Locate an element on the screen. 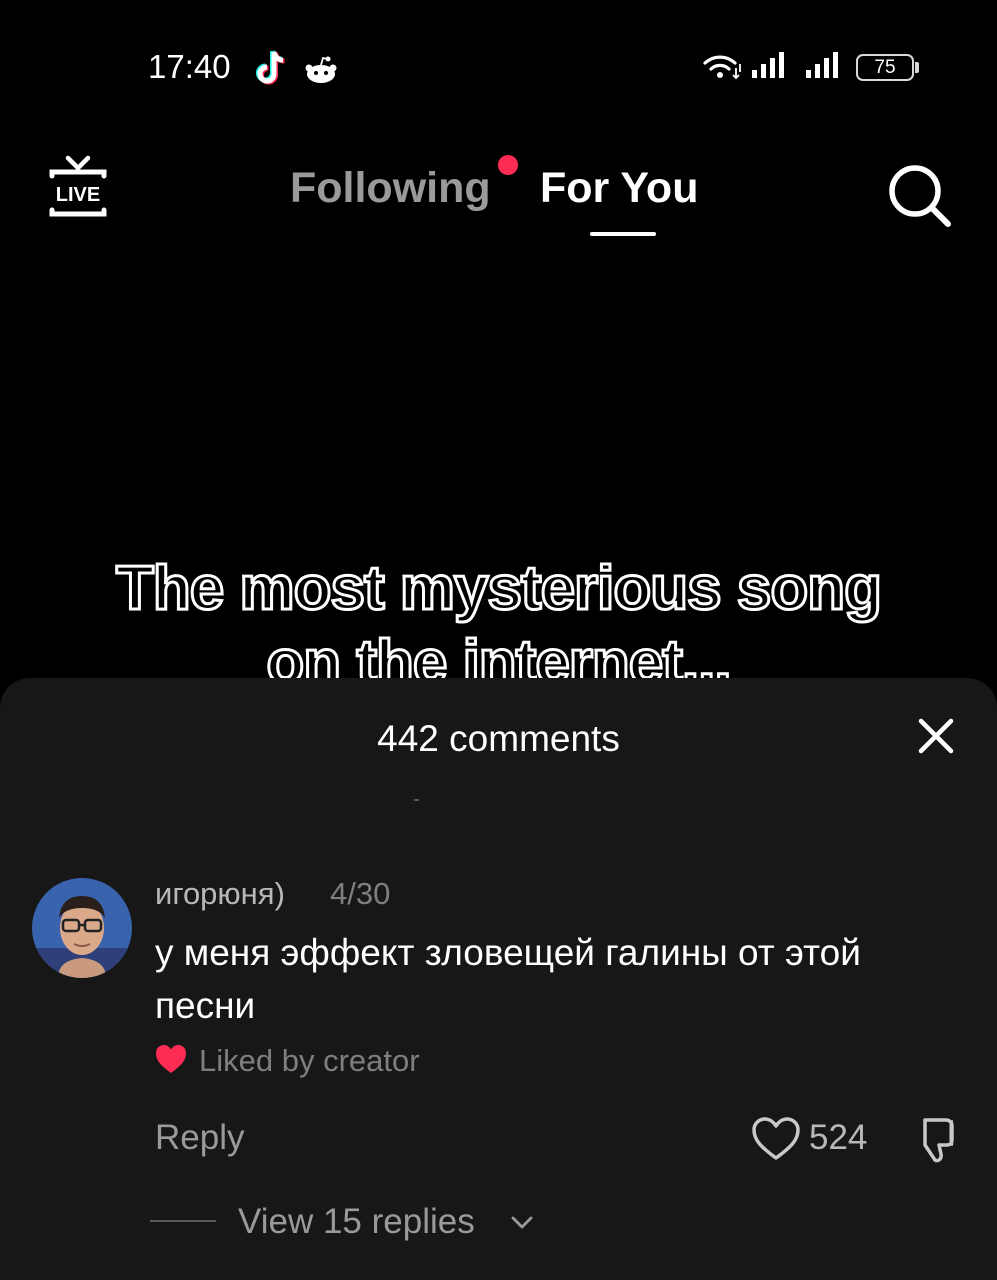  divider is located at coordinates (416, 800).